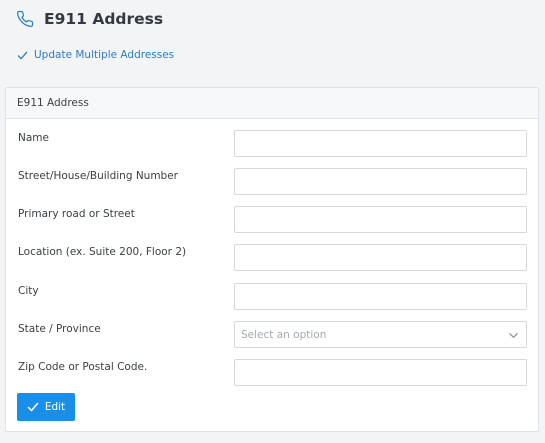 The image size is (545, 443). I want to click on location-input, so click(380, 257).